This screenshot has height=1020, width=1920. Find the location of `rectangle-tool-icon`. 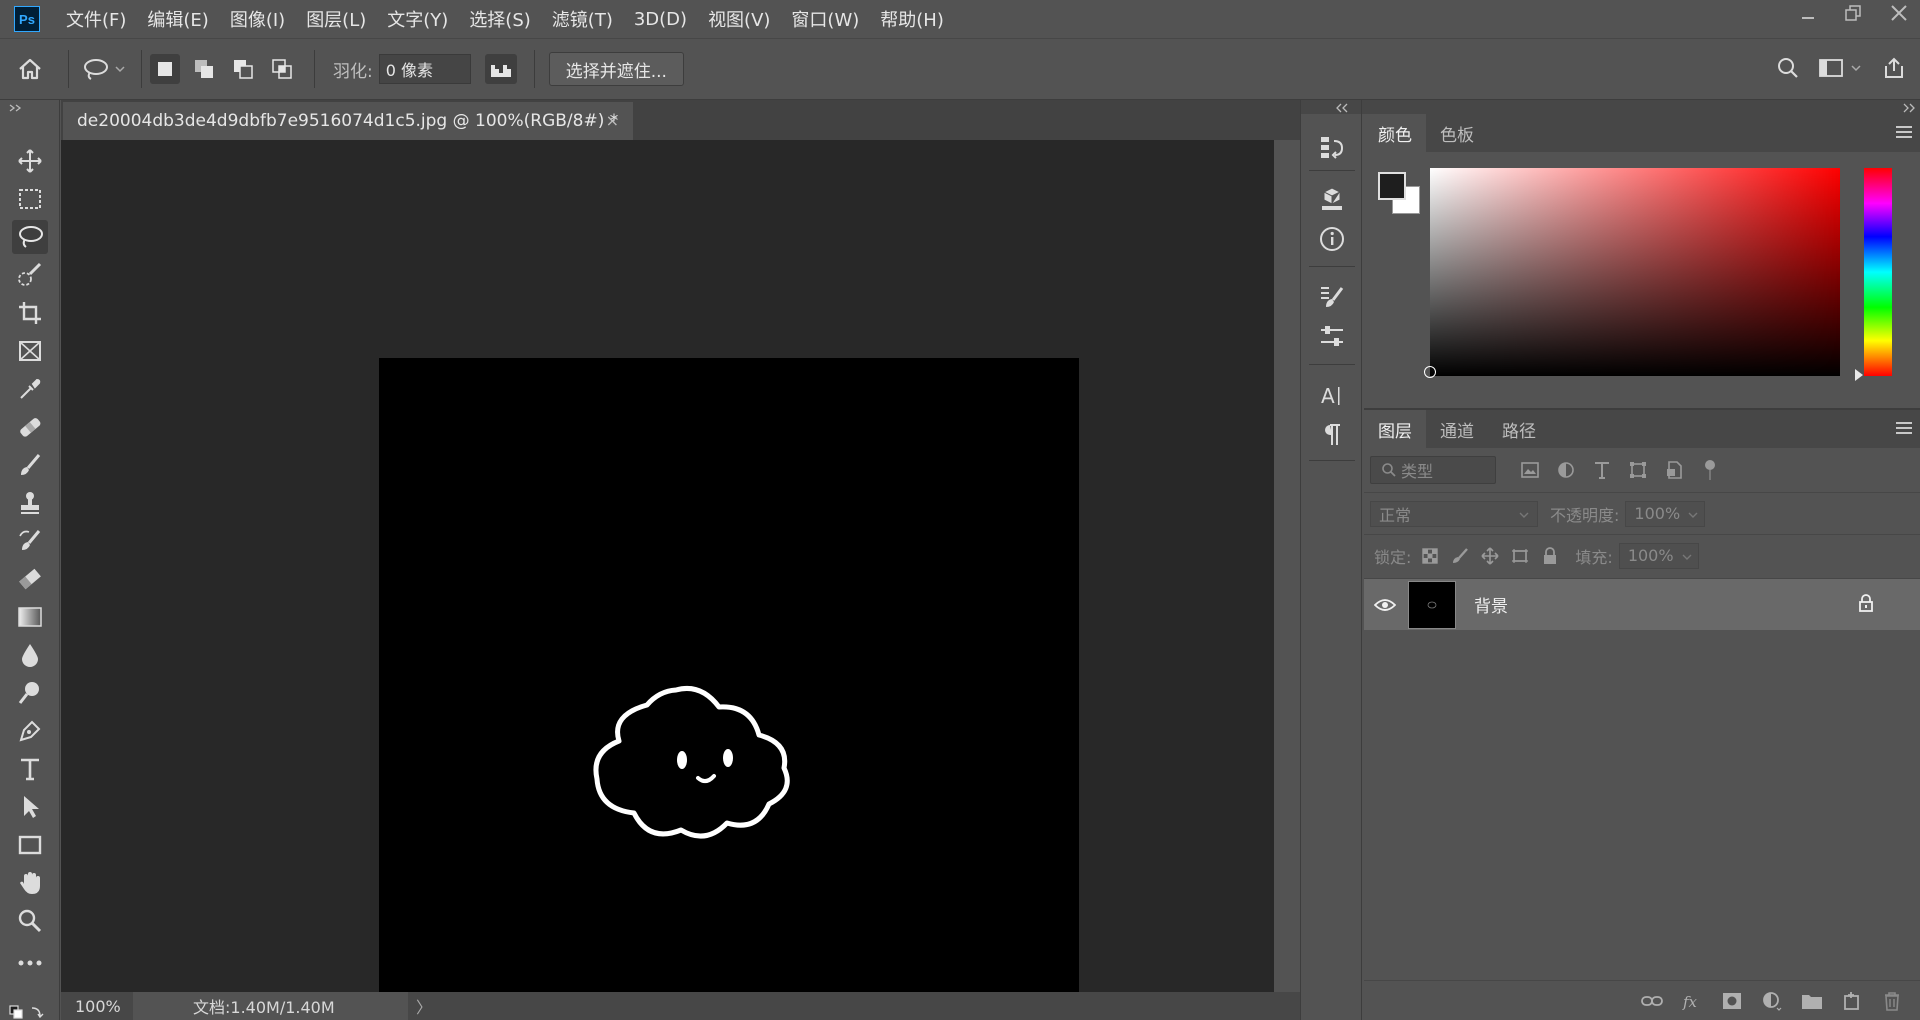

rectangle-tool-icon is located at coordinates (30, 845).